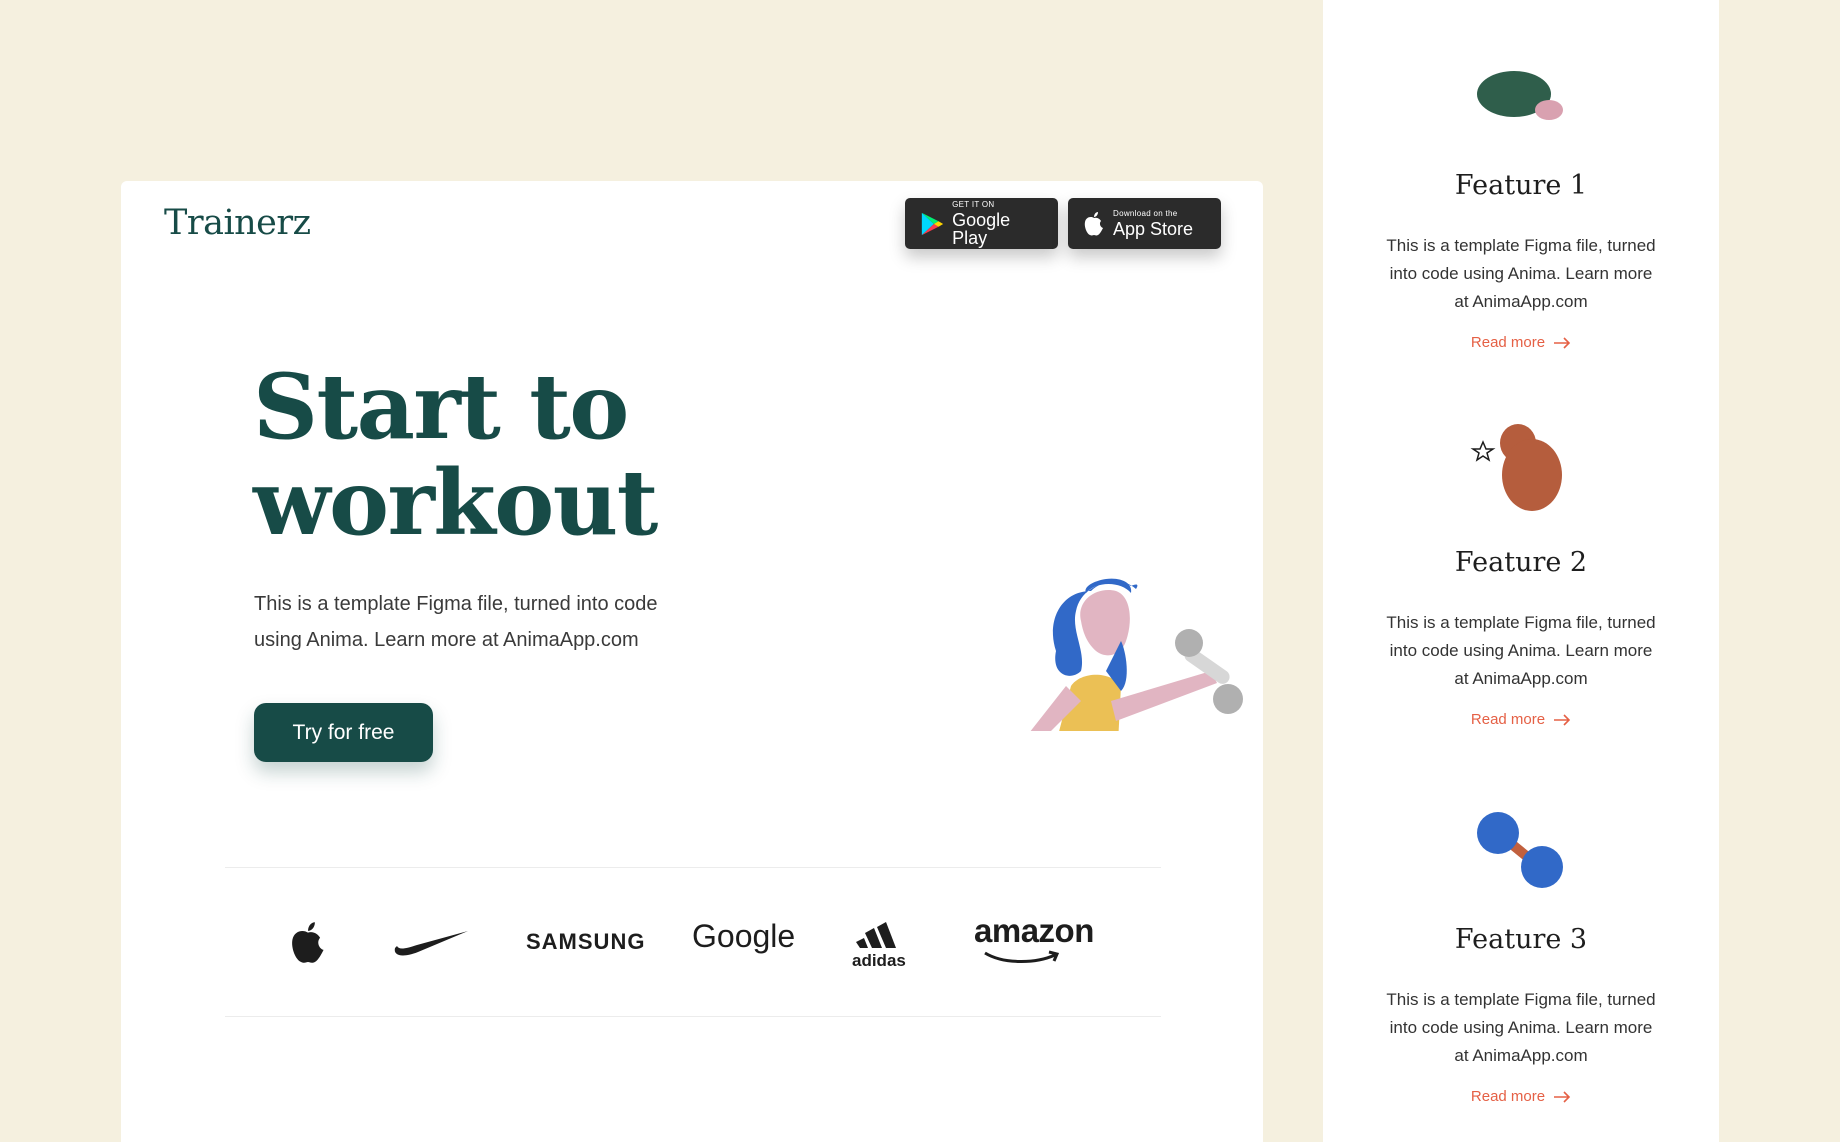  What do you see at coordinates (879, 960) in the screenshot?
I see `adidas-wordmark: adidas` at bounding box center [879, 960].